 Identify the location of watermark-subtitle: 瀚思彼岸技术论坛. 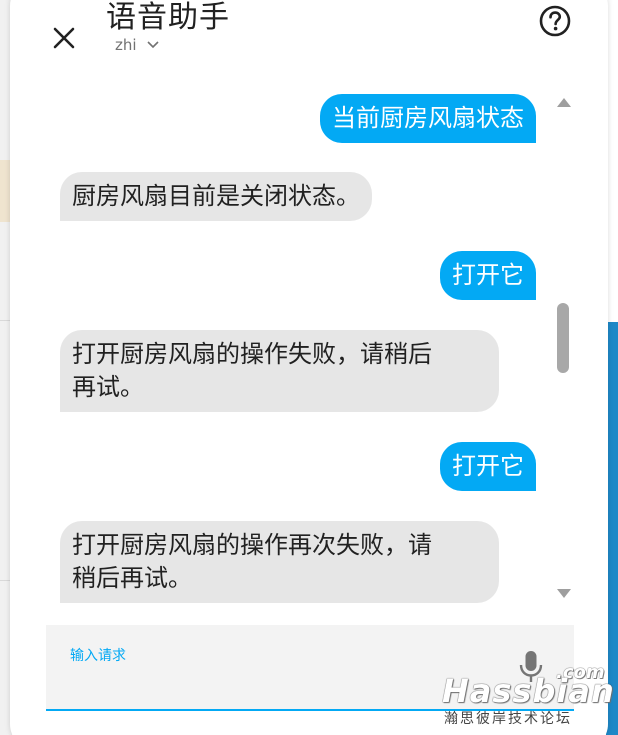
(508, 719).